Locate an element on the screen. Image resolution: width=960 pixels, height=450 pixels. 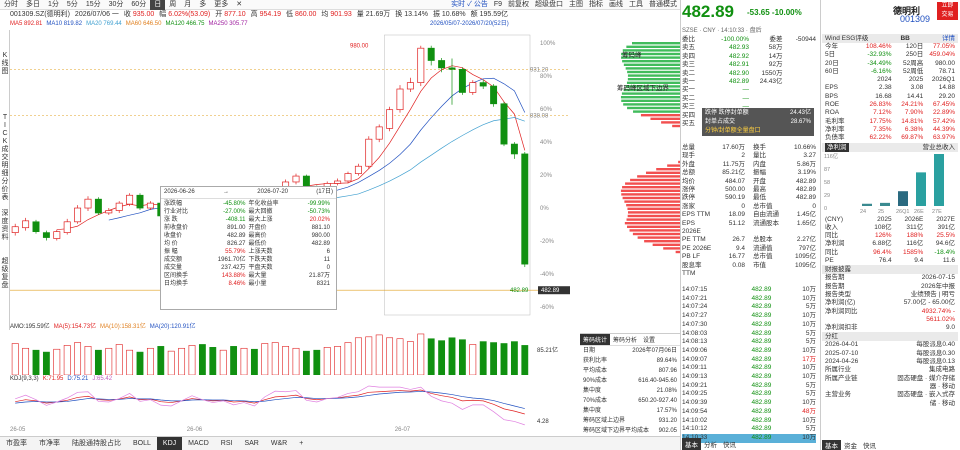
toolbar-item-4: 15分 is located at coordinates (93, 5).